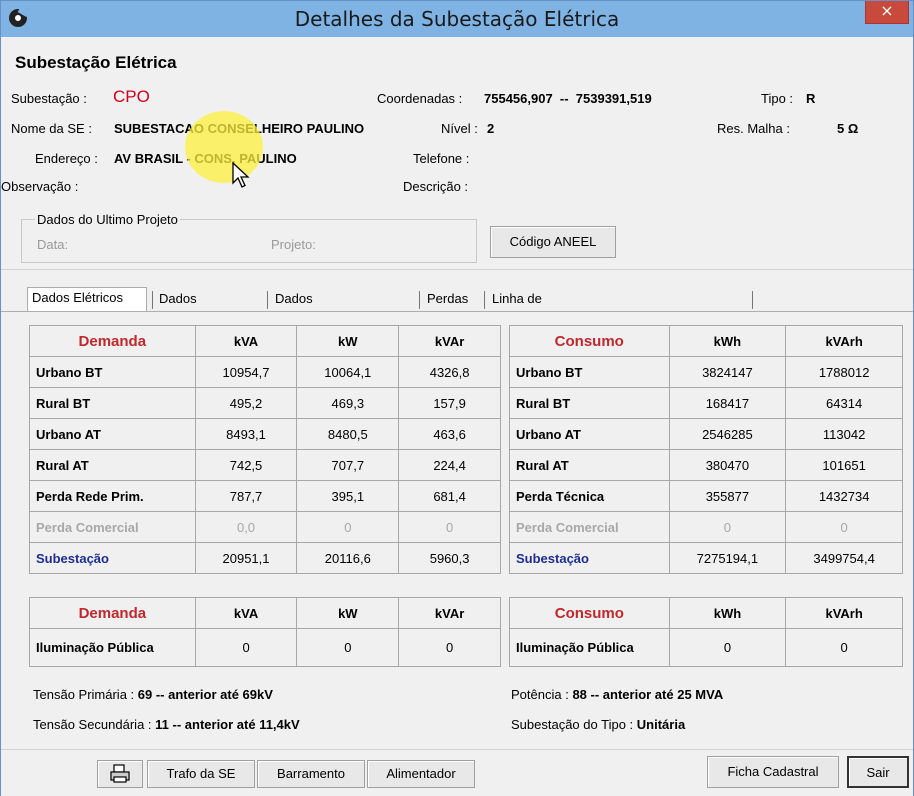  I want to click on potencia-value: 88 -- anterior até 25 MVA, so click(648, 694).